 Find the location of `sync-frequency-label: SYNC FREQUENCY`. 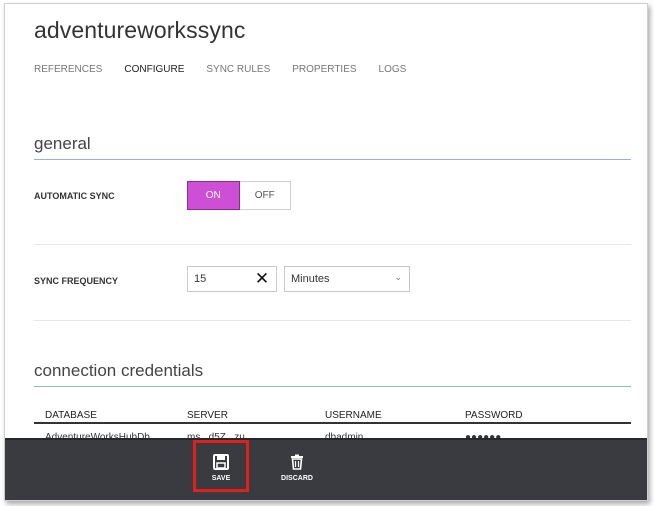

sync-frequency-label: SYNC FREQUENCY is located at coordinates (76, 281).